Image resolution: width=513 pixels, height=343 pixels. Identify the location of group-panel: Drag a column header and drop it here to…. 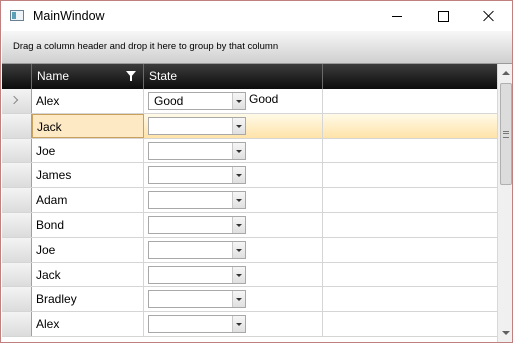
(257, 47).